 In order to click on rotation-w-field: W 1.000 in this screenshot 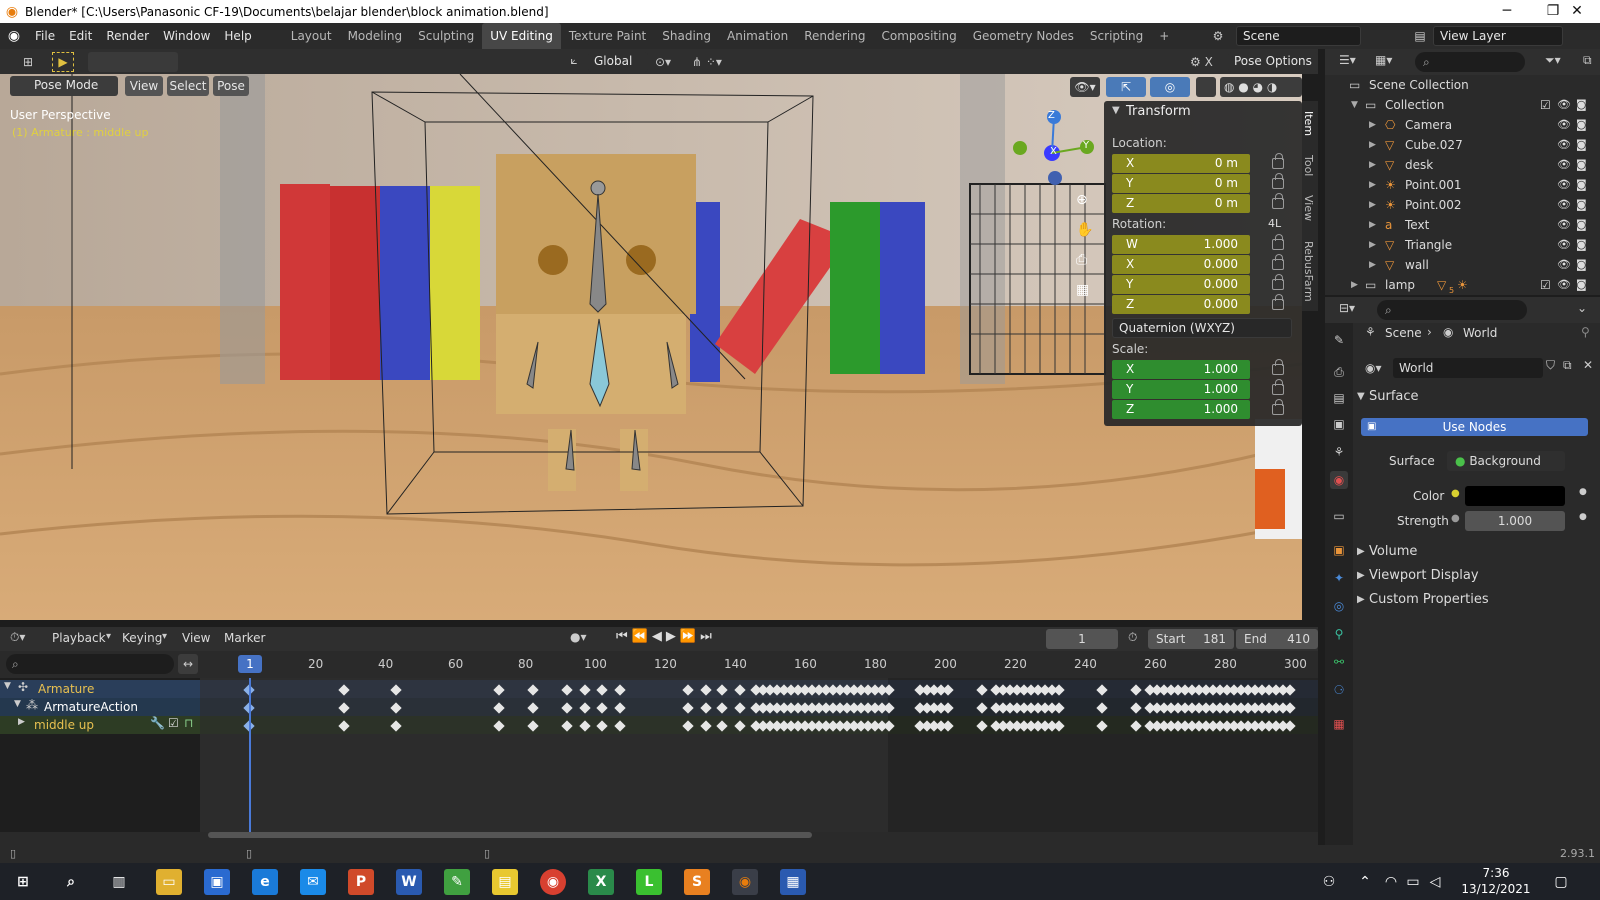, I will do `click(1181, 244)`.